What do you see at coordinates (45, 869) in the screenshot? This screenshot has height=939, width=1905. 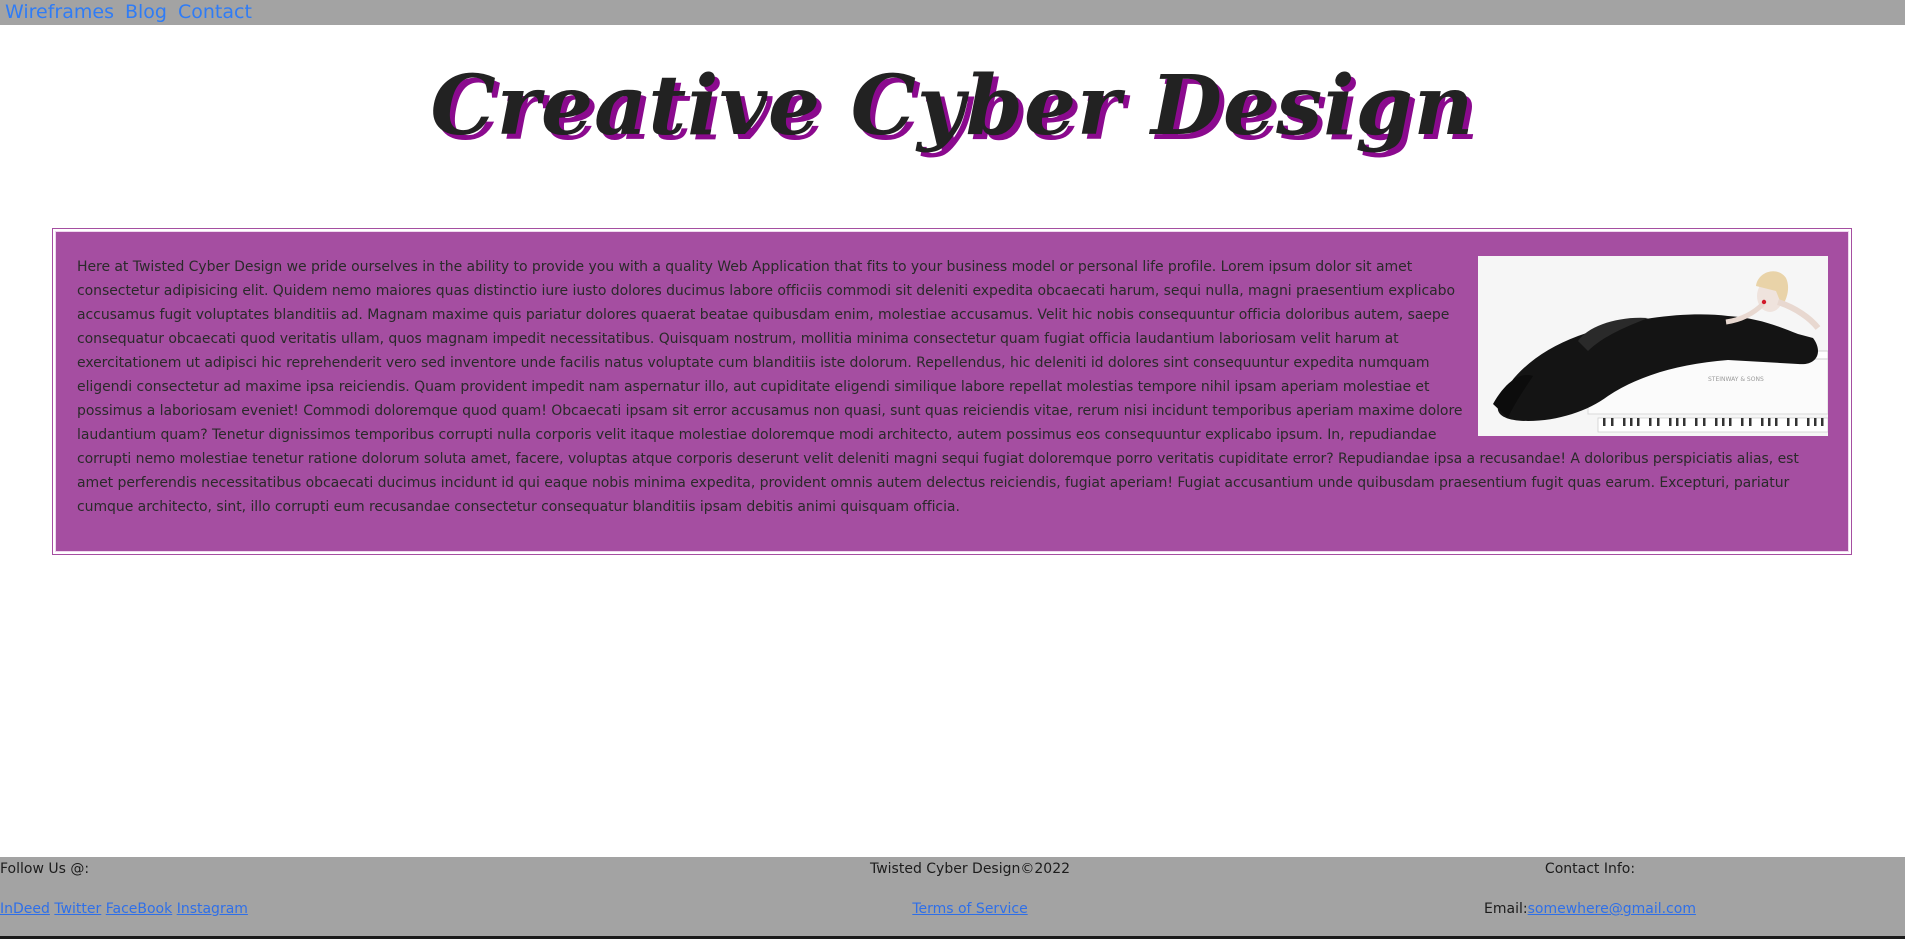 I see `follow-heading: Follow Us @:` at bounding box center [45, 869].